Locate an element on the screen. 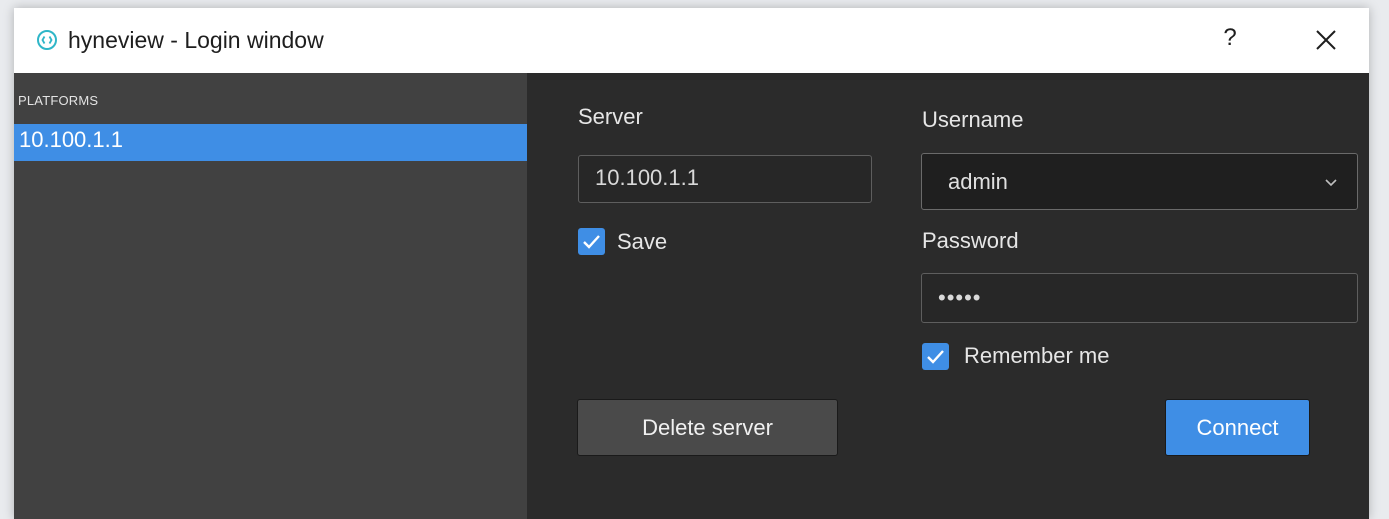  hyneview-logo-icon is located at coordinates (47, 40).